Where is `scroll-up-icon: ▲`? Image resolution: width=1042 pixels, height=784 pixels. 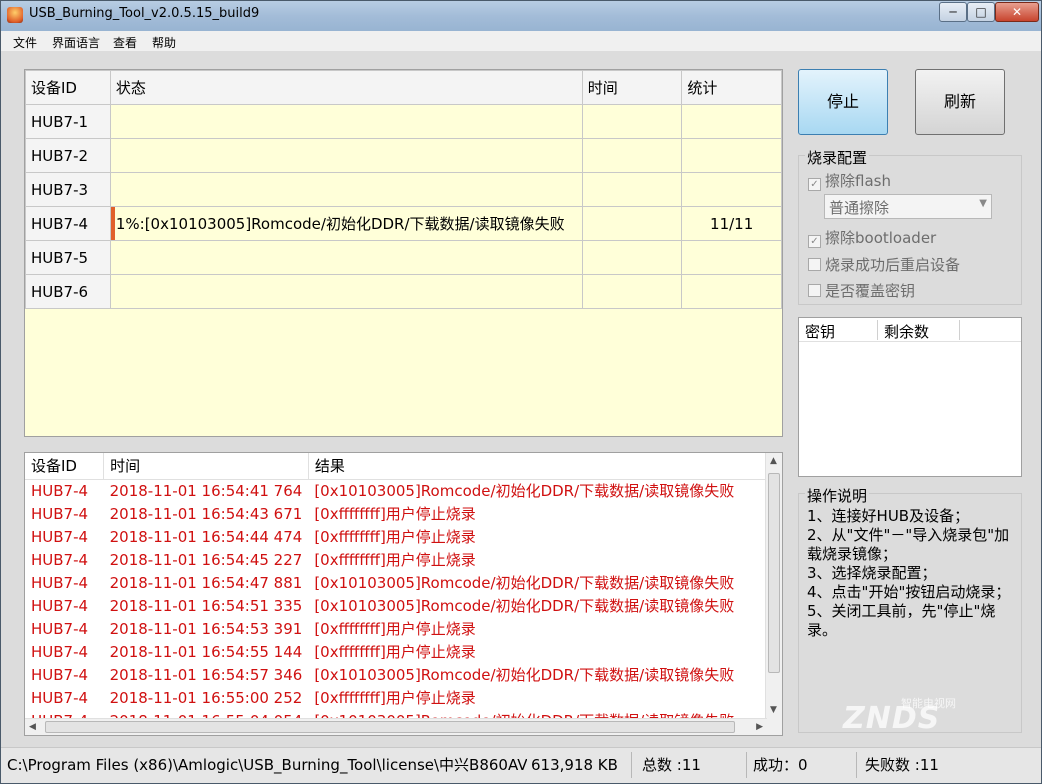
scroll-up-icon: ▲ is located at coordinates (773, 461).